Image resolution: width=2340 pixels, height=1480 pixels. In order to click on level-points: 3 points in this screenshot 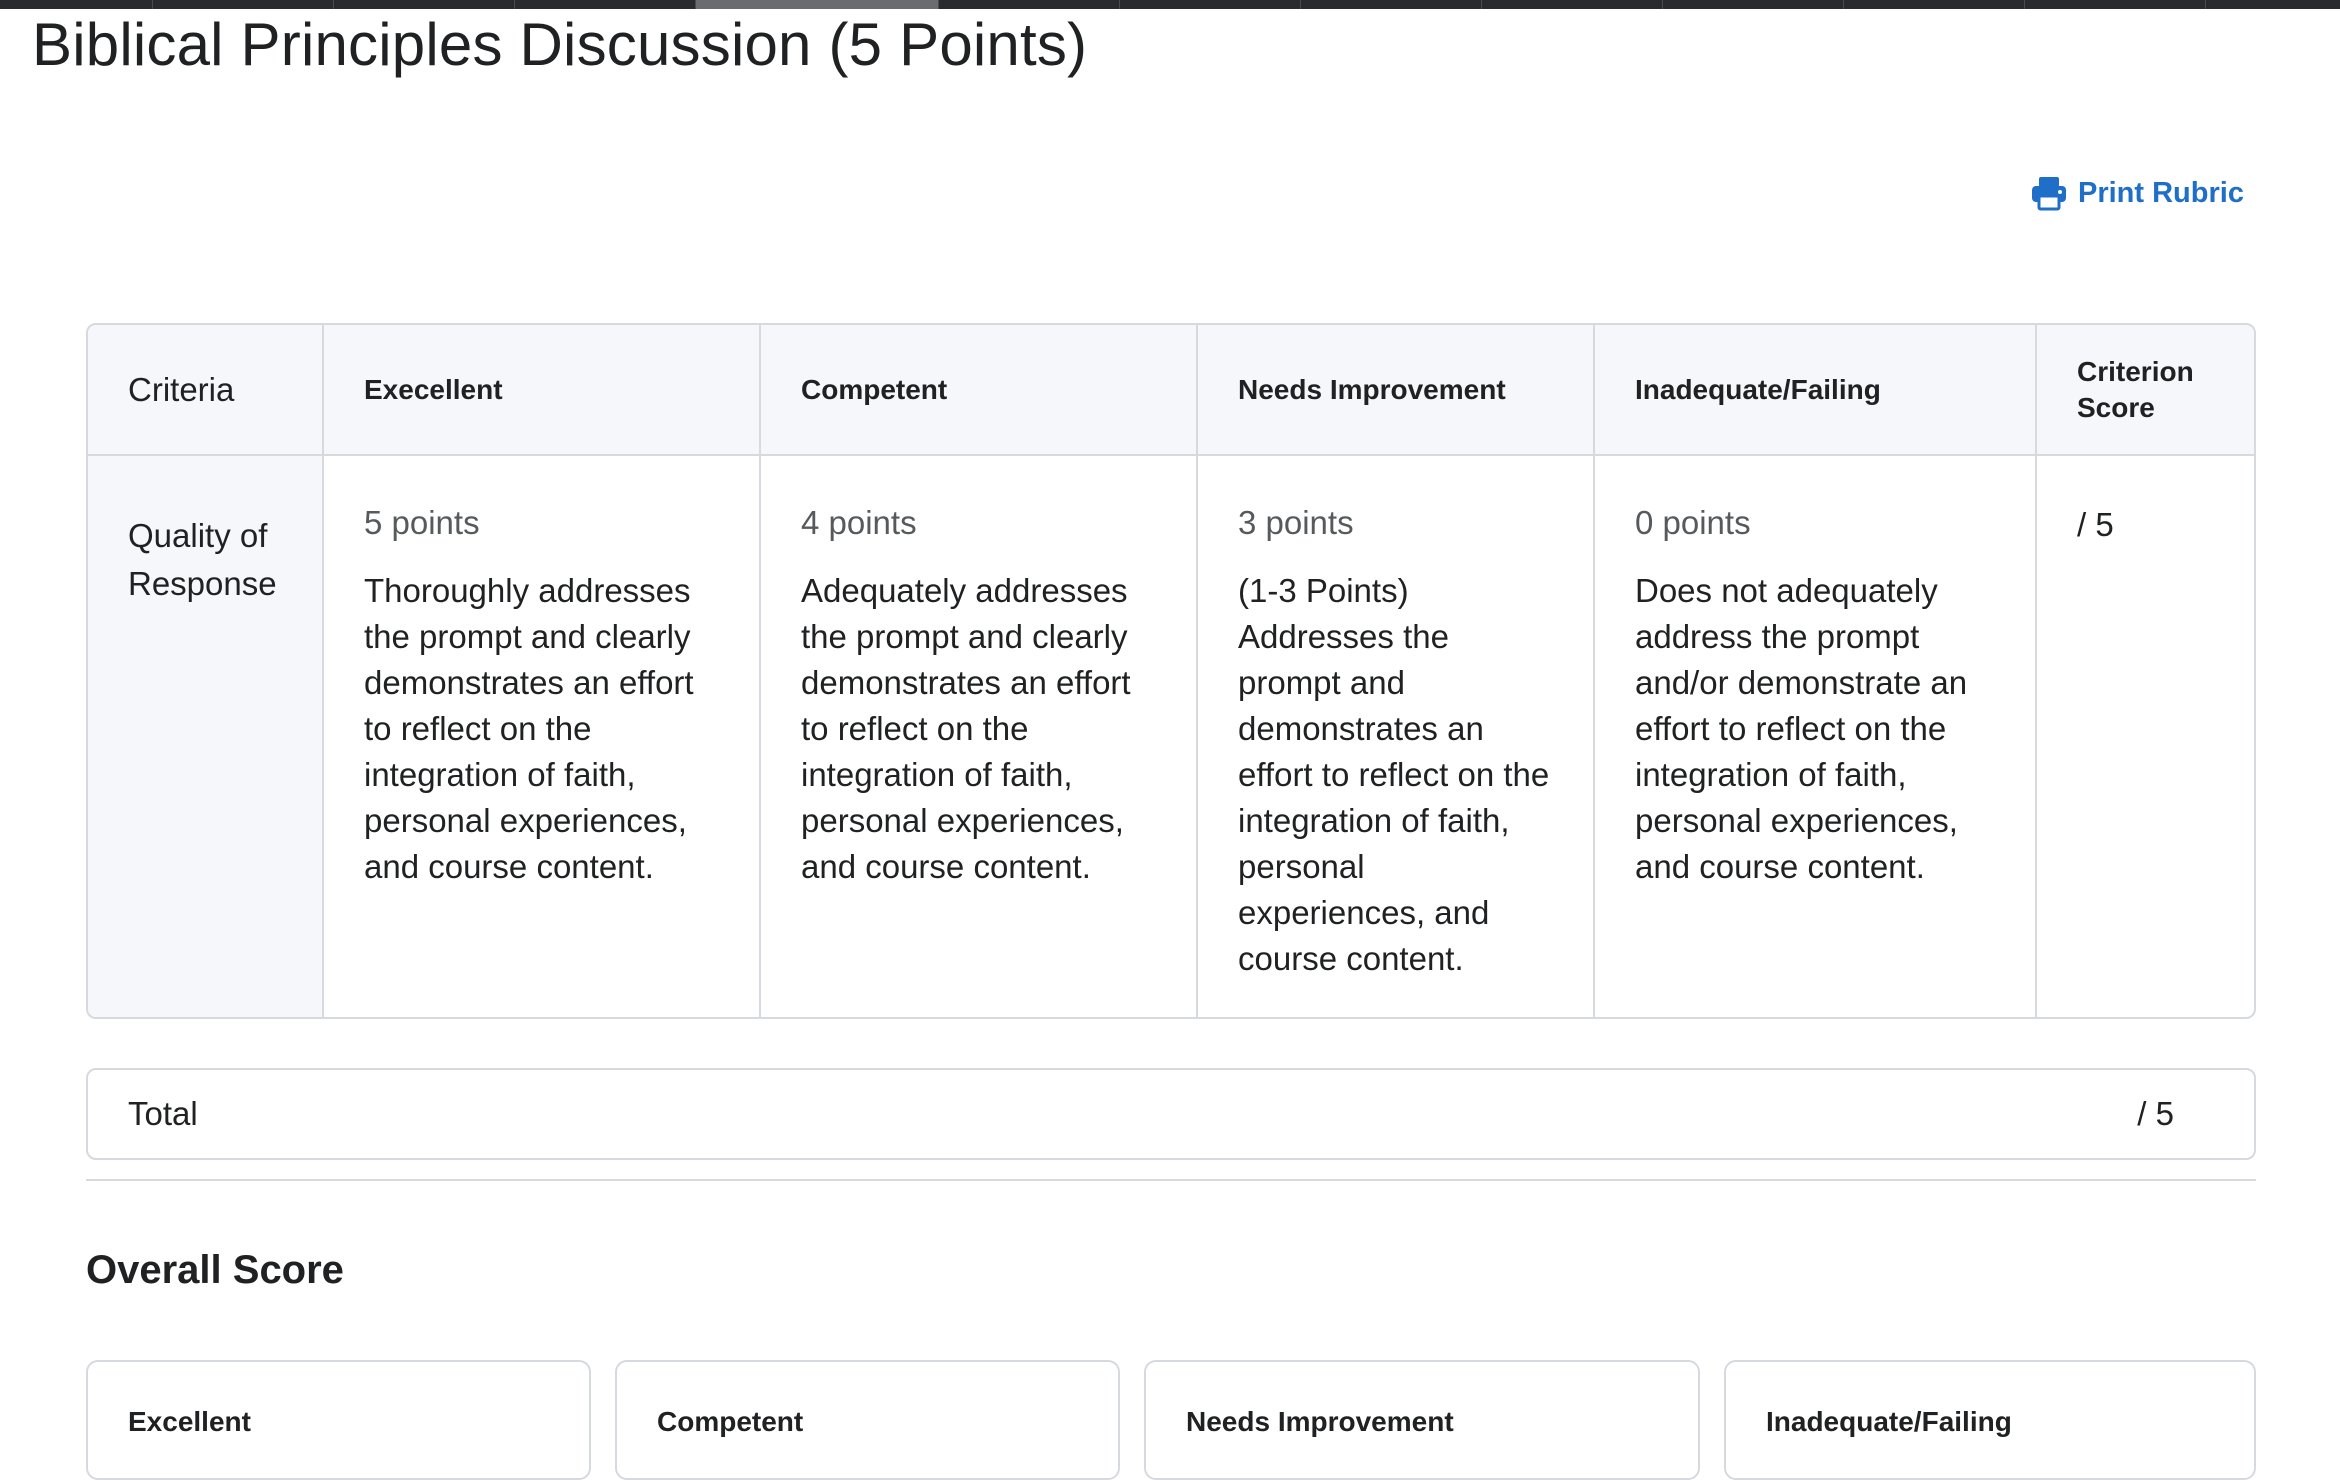, I will do `click(1296, 522)`.